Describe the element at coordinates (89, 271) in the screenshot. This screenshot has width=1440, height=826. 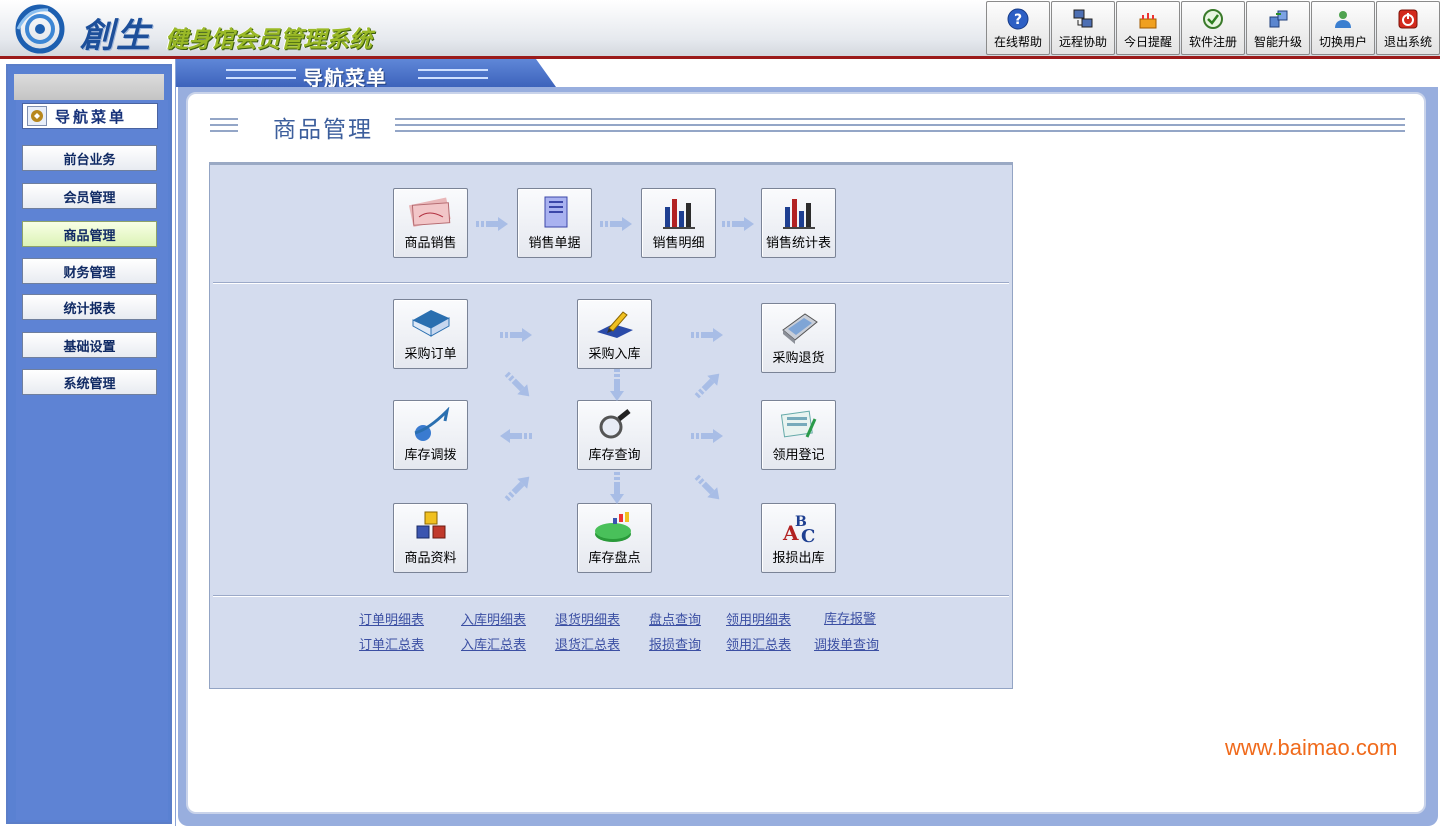
I see `sidebar-item-finance: 财务管理` at that location.